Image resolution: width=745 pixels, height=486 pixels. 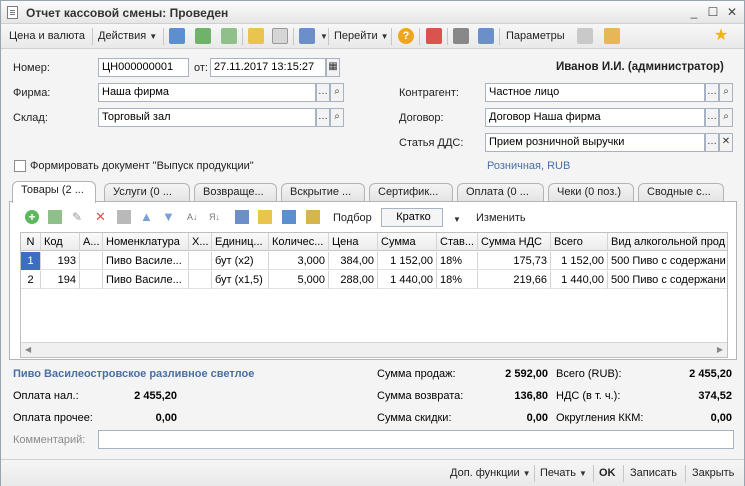 I want to click on edit-row-icon: ✎, so click(x=79, y=217).